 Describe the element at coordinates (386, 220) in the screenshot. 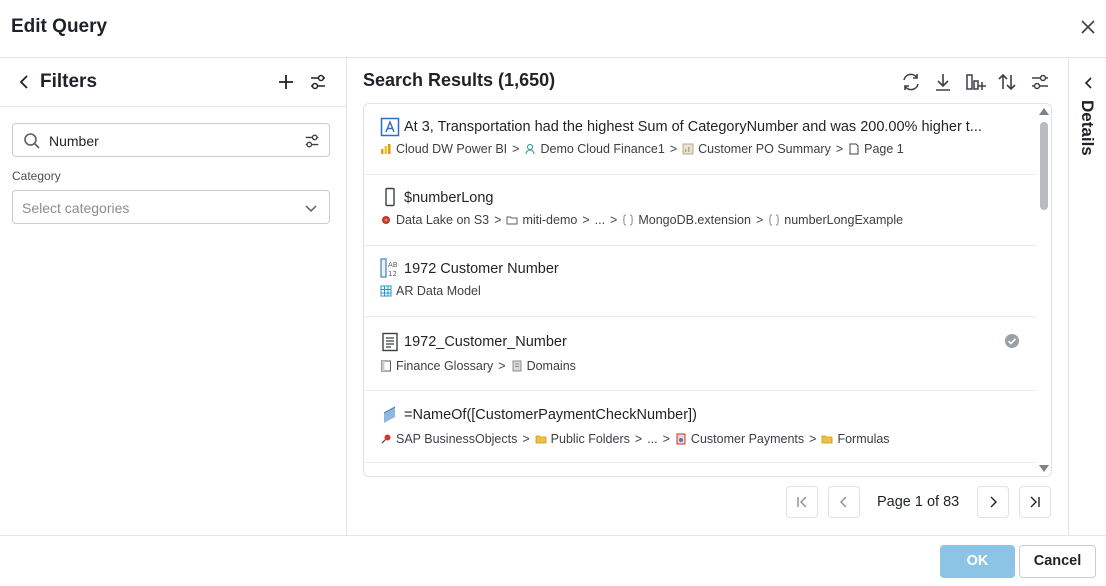

I see `s3-icon` at that location.